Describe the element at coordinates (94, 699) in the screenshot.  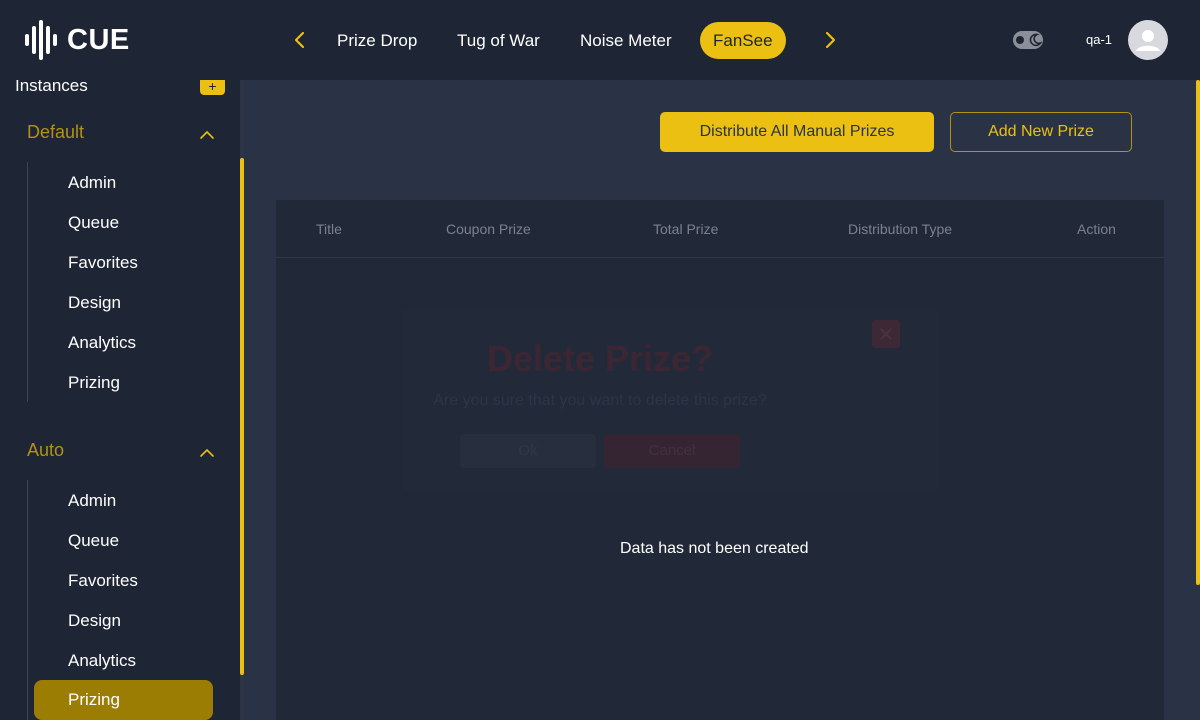
I see `sidebar-item-label: Prizing` at that location.